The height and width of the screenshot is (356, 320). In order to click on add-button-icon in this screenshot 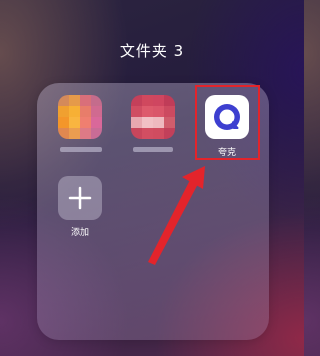, I will do `click(80, 198)`.